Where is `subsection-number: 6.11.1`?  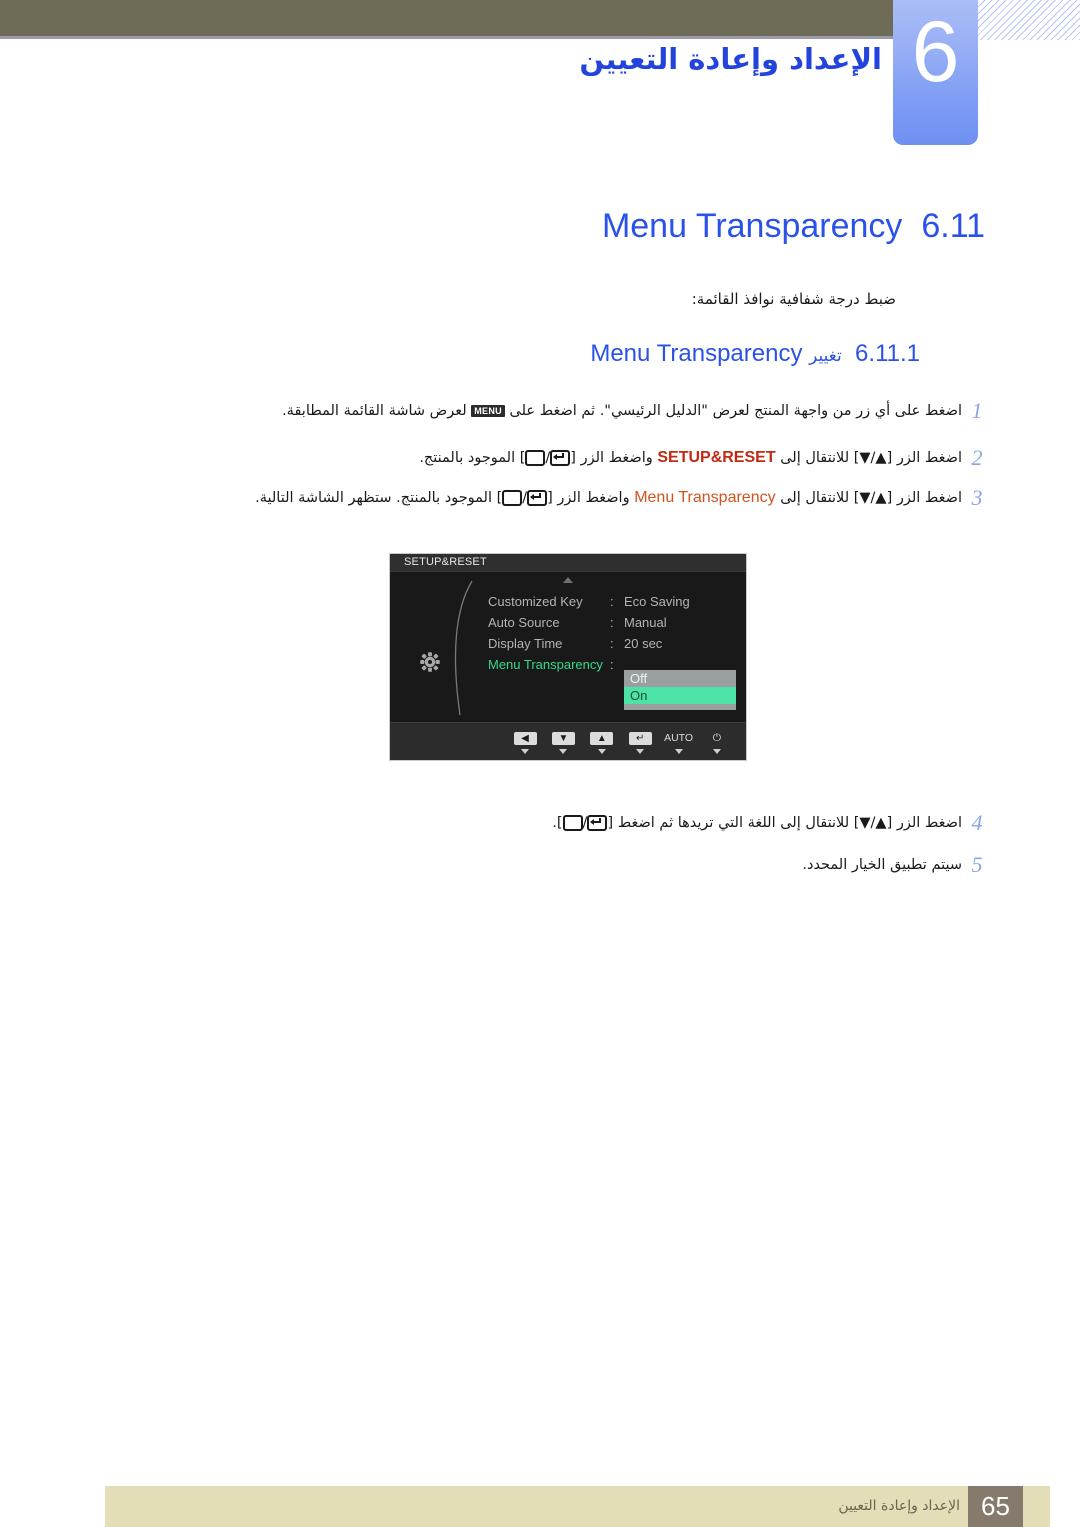 subsection-number: 6.11.1 is located at coordinates (887, 353).